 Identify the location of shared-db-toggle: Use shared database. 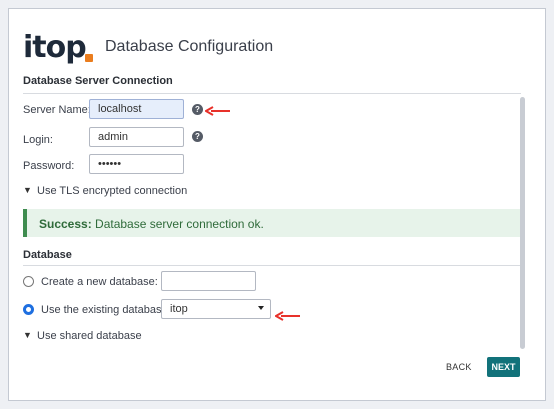
(89, 336).